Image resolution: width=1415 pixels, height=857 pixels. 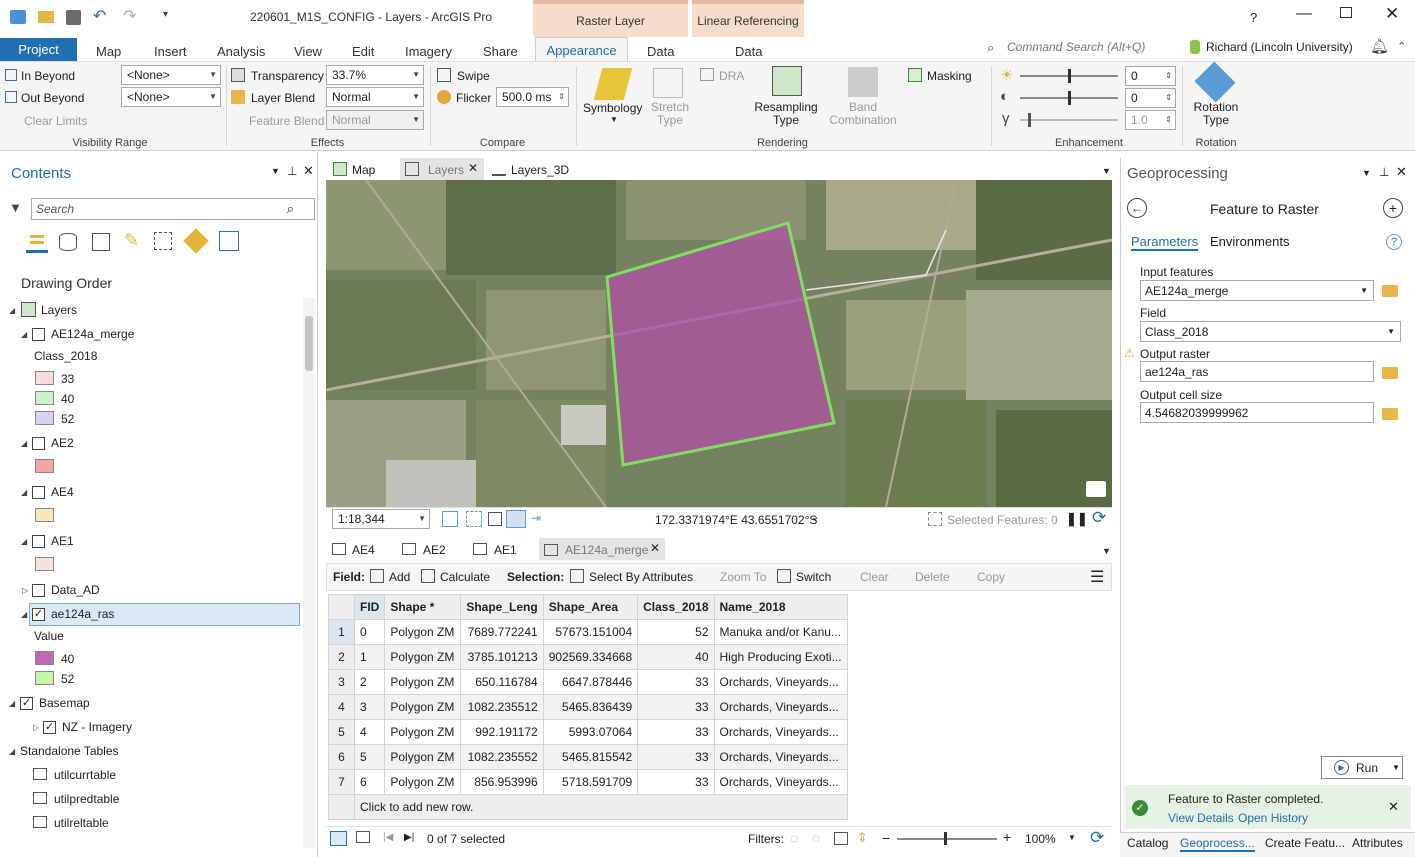 What do you see at coordinates (369, 632) in the screenshot?
I see `cell-fid: 0` at bounding box center [369, 632].